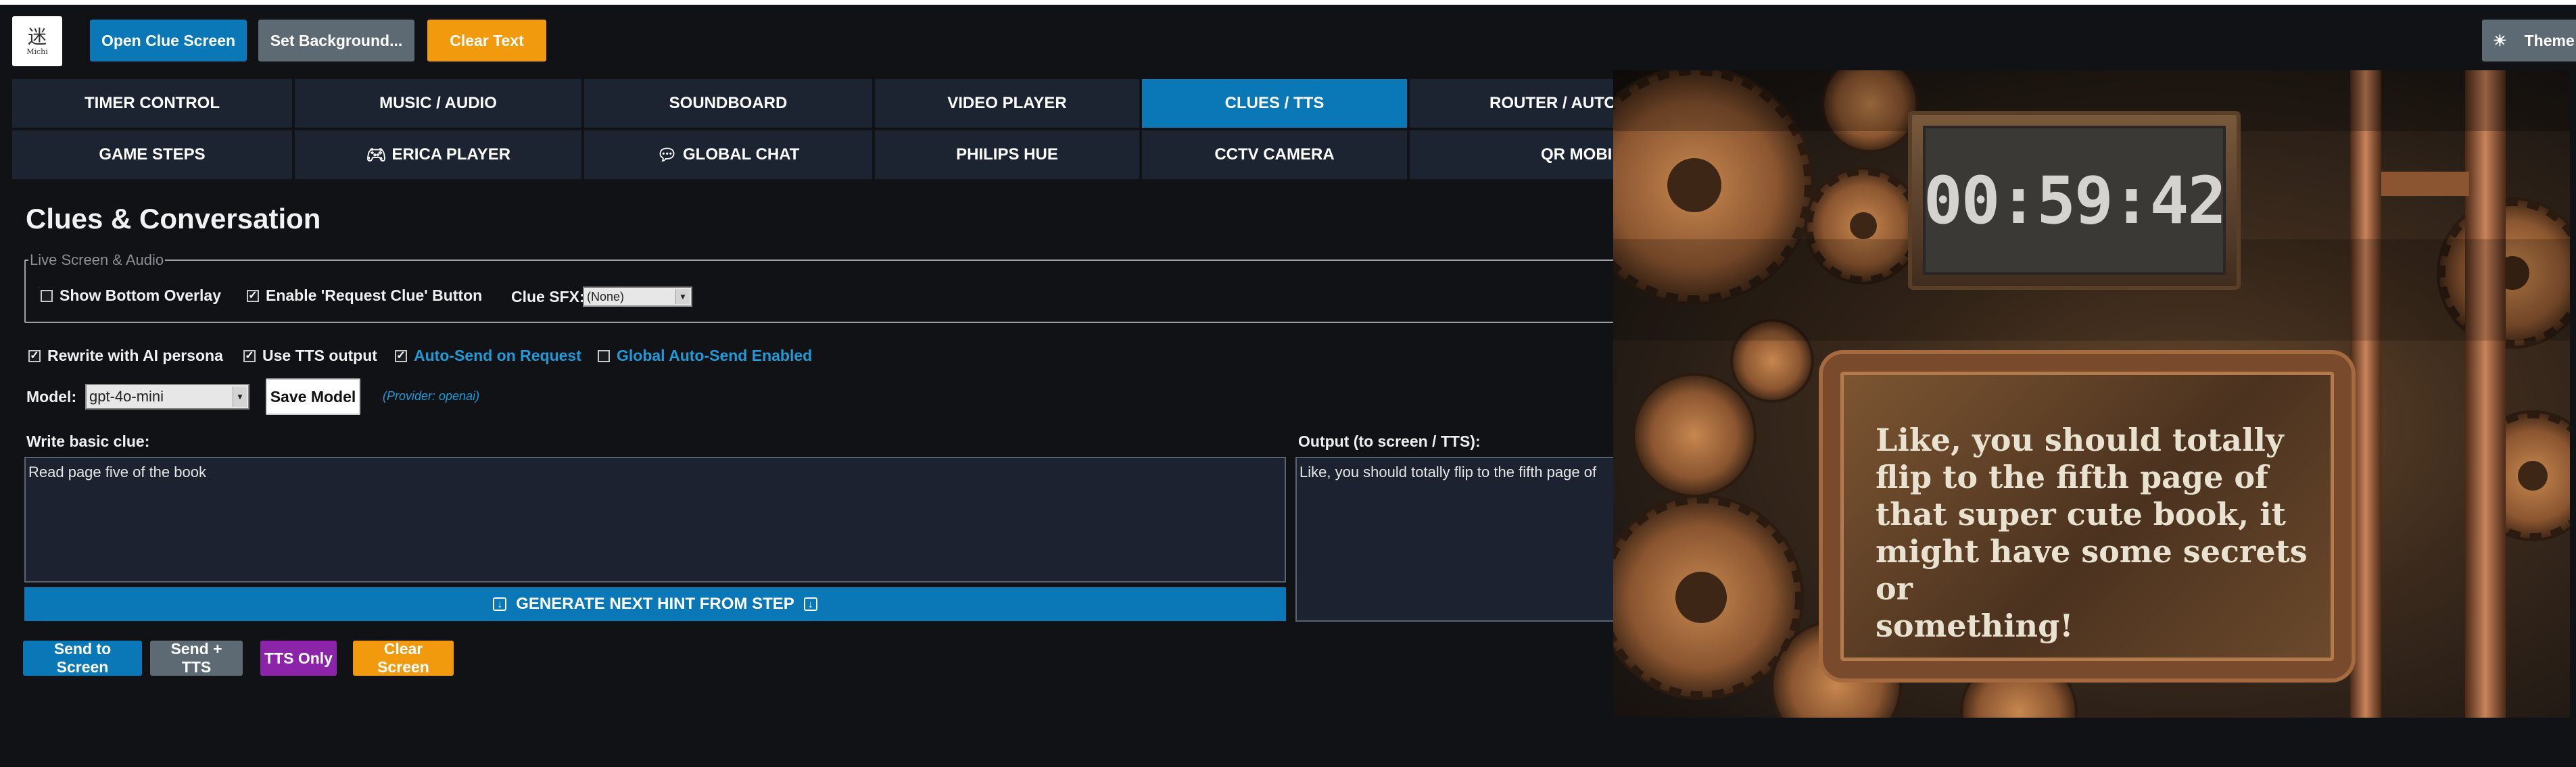  I want to click on tab-label: MUSIC / AUDIO, so click(438, 103).